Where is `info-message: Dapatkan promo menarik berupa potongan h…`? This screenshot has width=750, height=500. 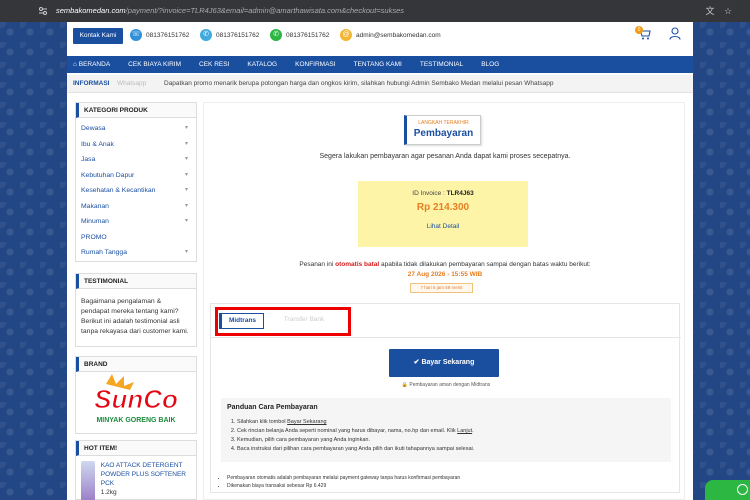 info-message: Dapatkan promo menarik berupa potongan h… is located at coordinates (359, 83).